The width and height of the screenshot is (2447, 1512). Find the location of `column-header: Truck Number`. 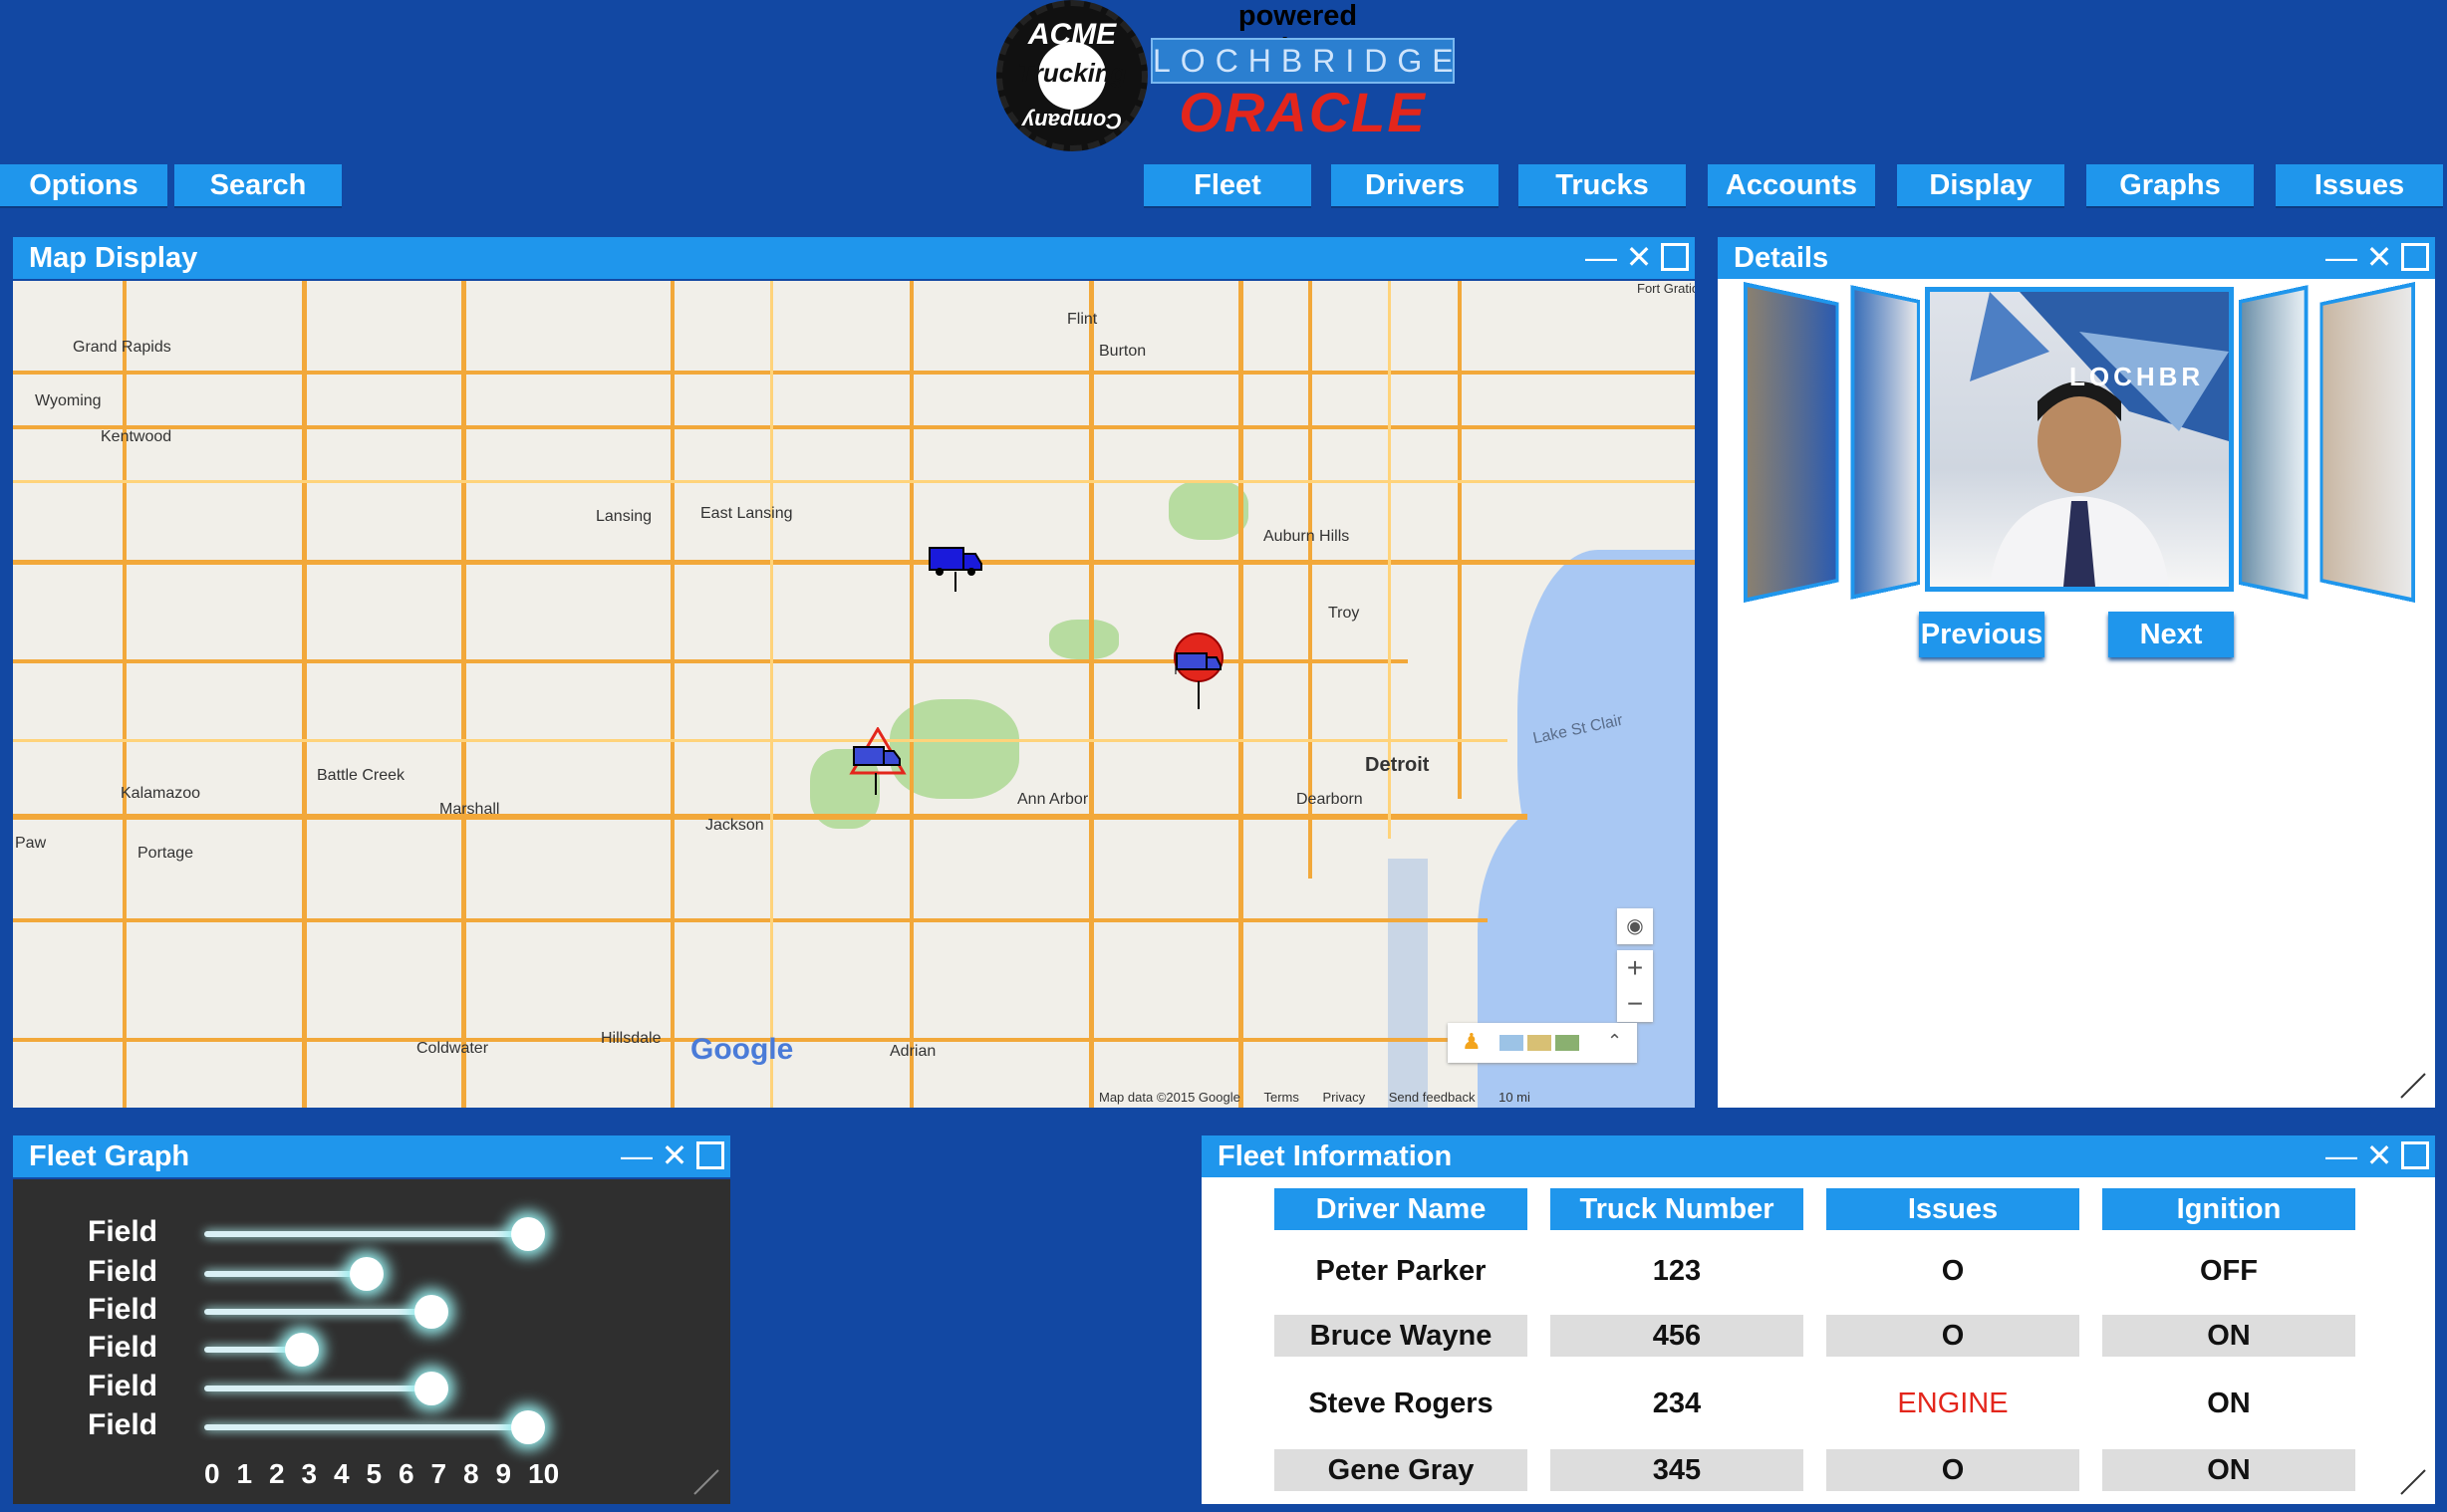

column-header: Truck Number is located at coordinates (1676, 1209).